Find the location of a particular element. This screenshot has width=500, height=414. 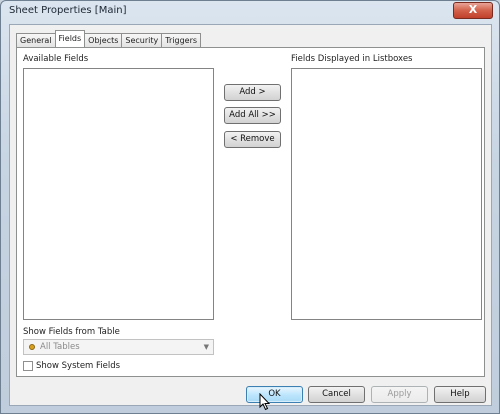

table-select-value: All Tables is located at coordinates (60, 347).